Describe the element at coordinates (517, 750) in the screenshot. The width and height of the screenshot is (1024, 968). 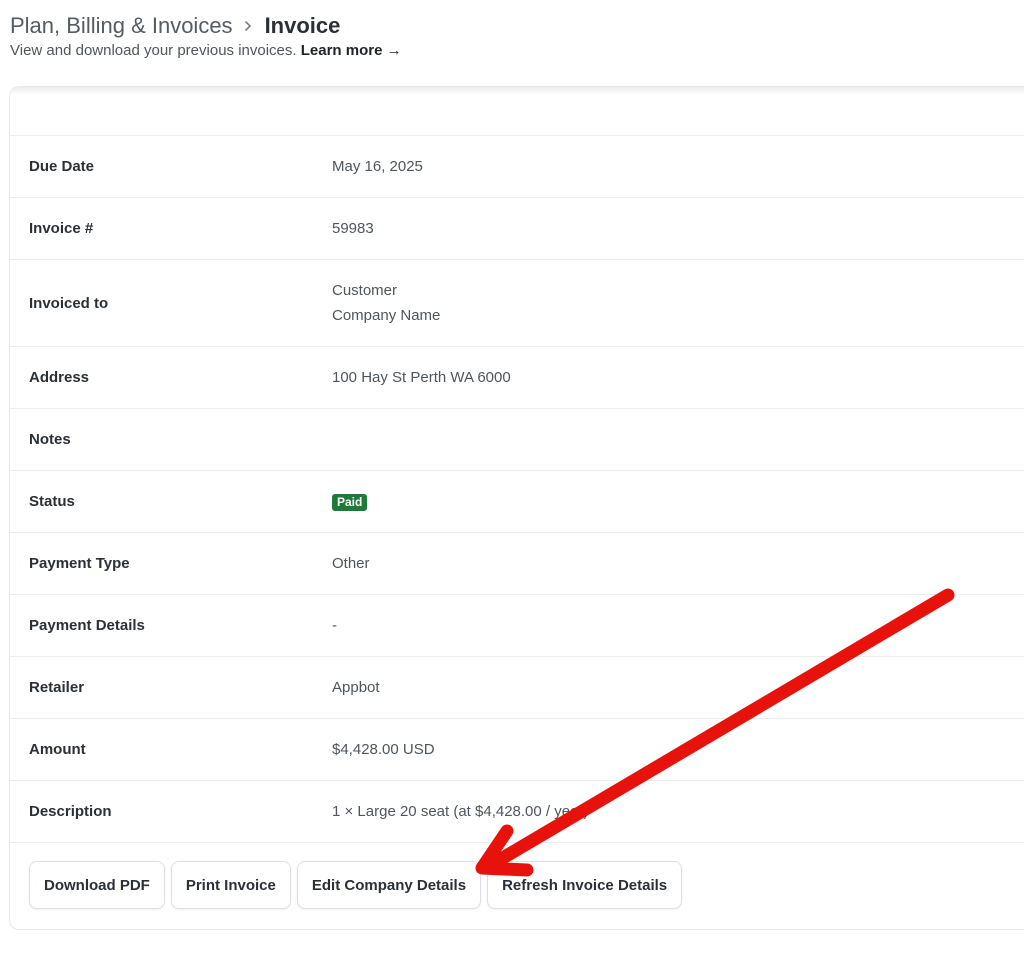
I see `row-amount: Amount $4,428.00 USD` at that location.